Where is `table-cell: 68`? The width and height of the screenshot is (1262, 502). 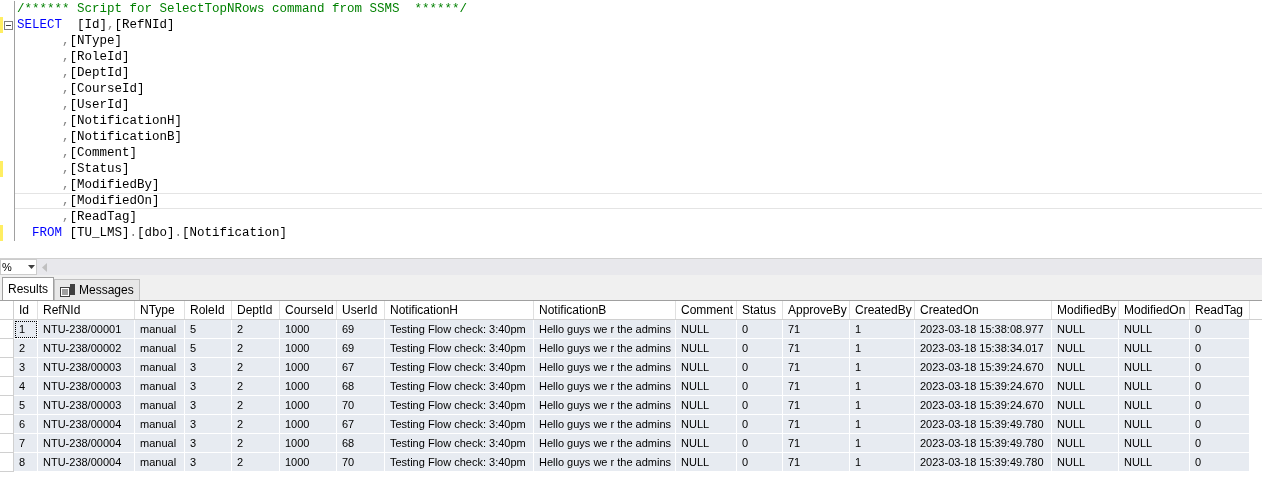 table-cell: 68 is located at coordinates (361, 386).